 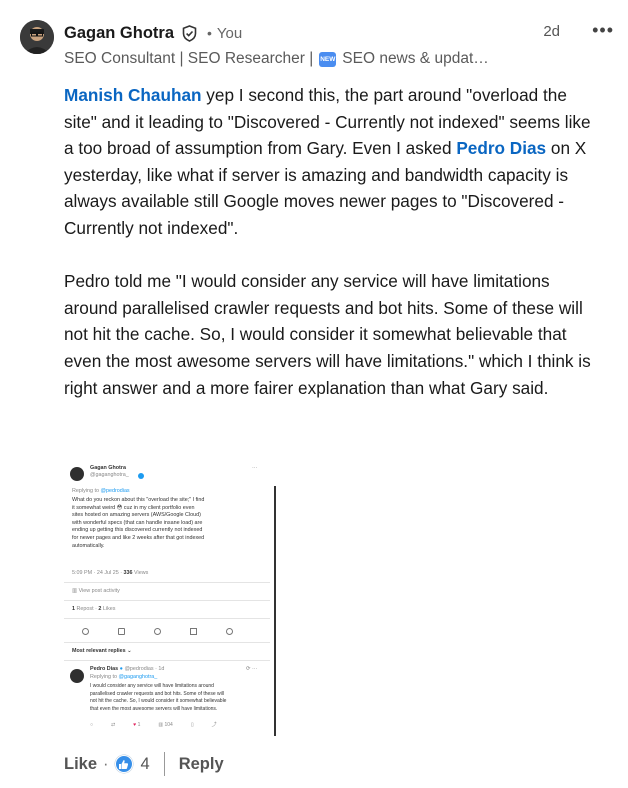 I want to click on tweet-line: automatically., so click(x=88, y=545).